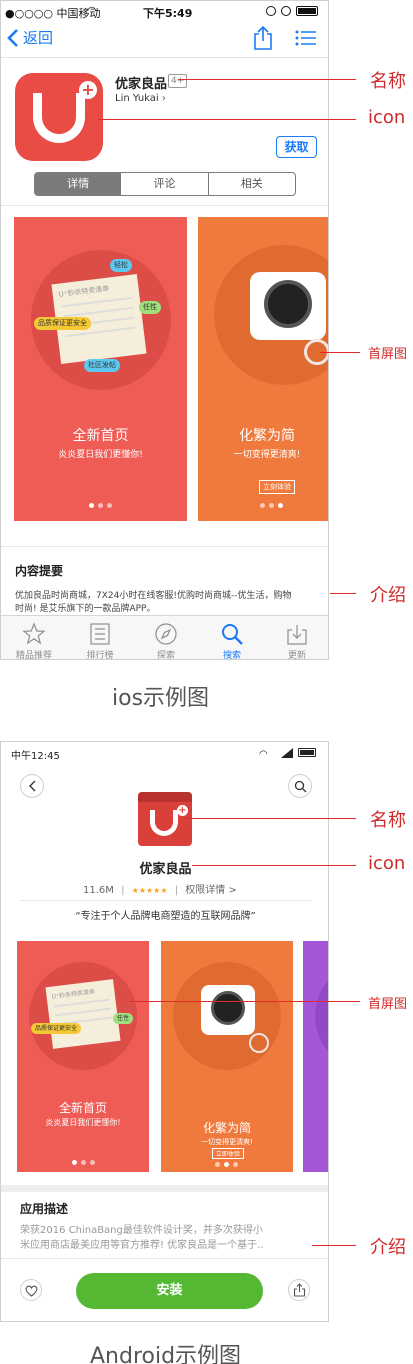 The width and height of the screenshot is (413, 1364). Describe the element at coordinates (165, 869) in the screenshot. I see `android-app-name: 优家良品` at that location.